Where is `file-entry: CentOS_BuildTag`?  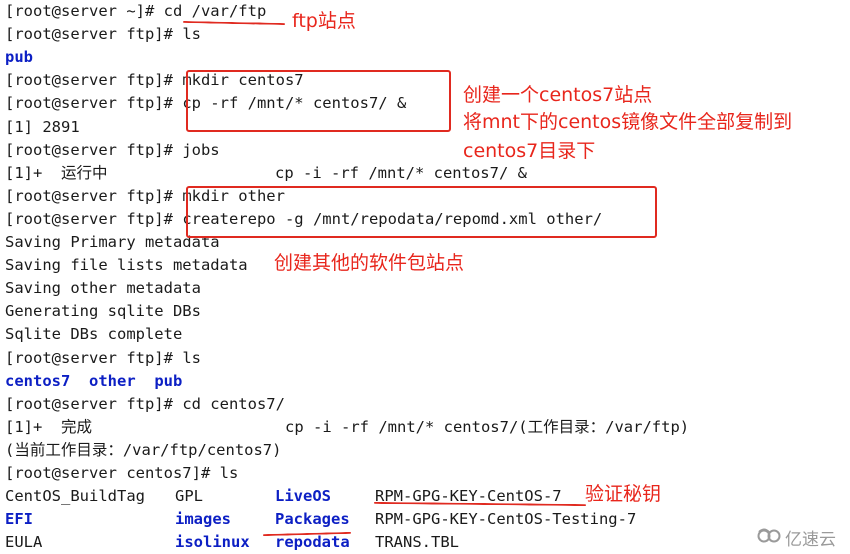 file-entry: CentOS_BuildTag is located at coordinates (75, 496).